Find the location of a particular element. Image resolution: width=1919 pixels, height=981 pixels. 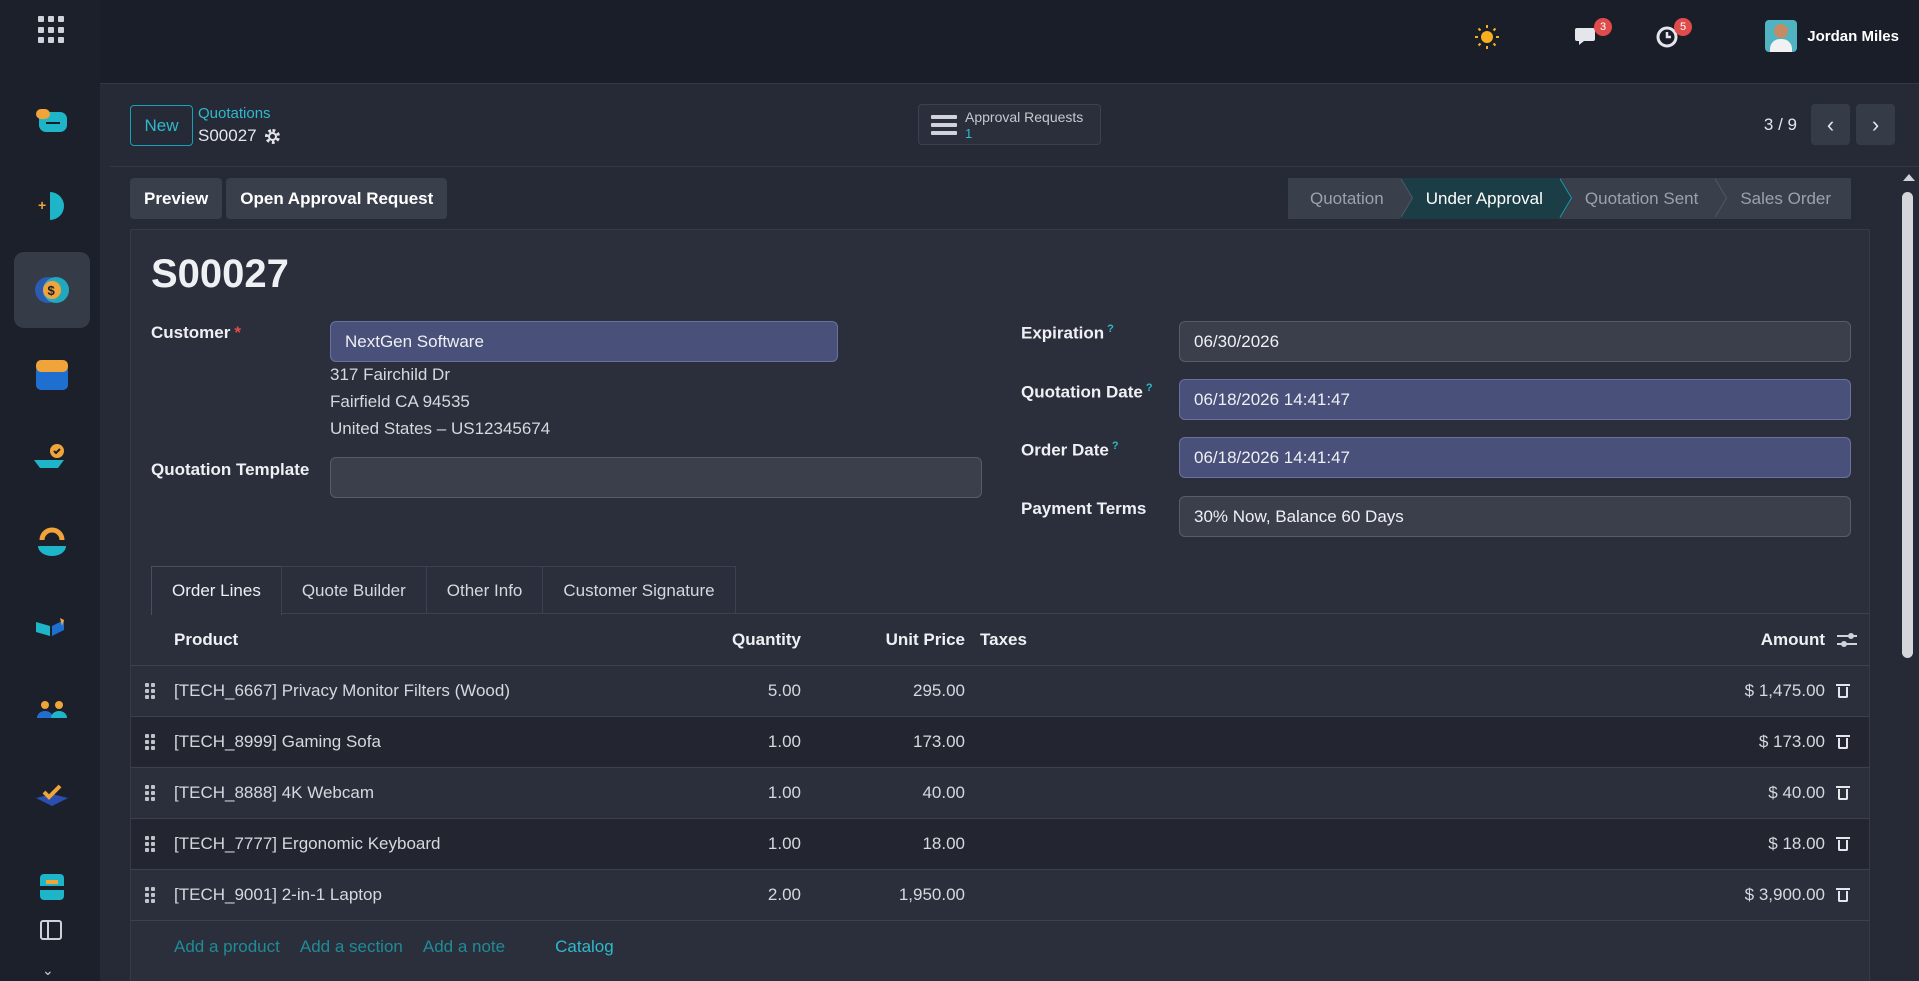

table-row: [TECH_8888] 4K Webcam 1.00 40.00 $ 40.00 is located at coordinates (1000, 793).